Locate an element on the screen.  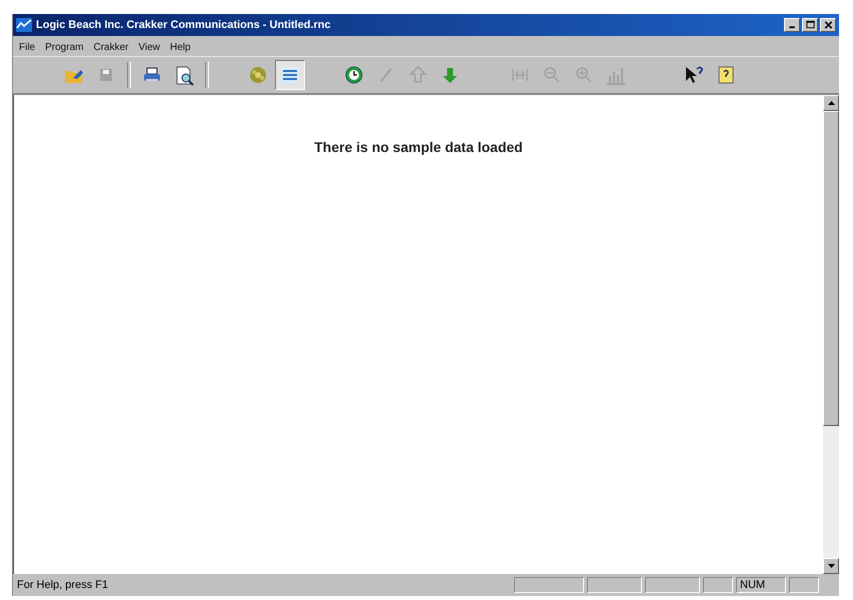
app-icon is located at coordinates (24, 25).